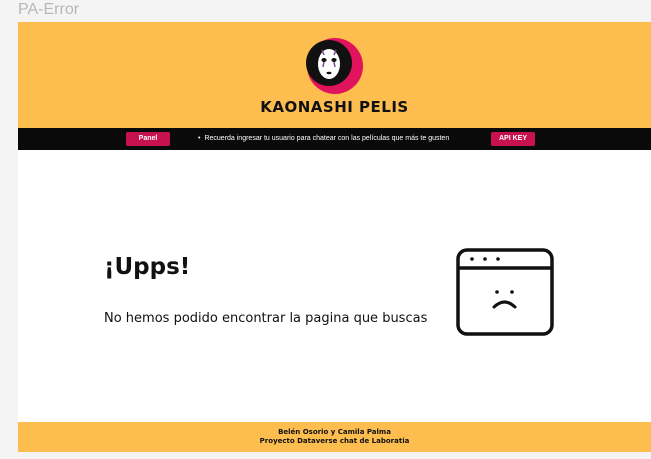 The height and width of the screenshot is (459, 651). I want to click on sad-browser-window-icon, so click(505, 292).